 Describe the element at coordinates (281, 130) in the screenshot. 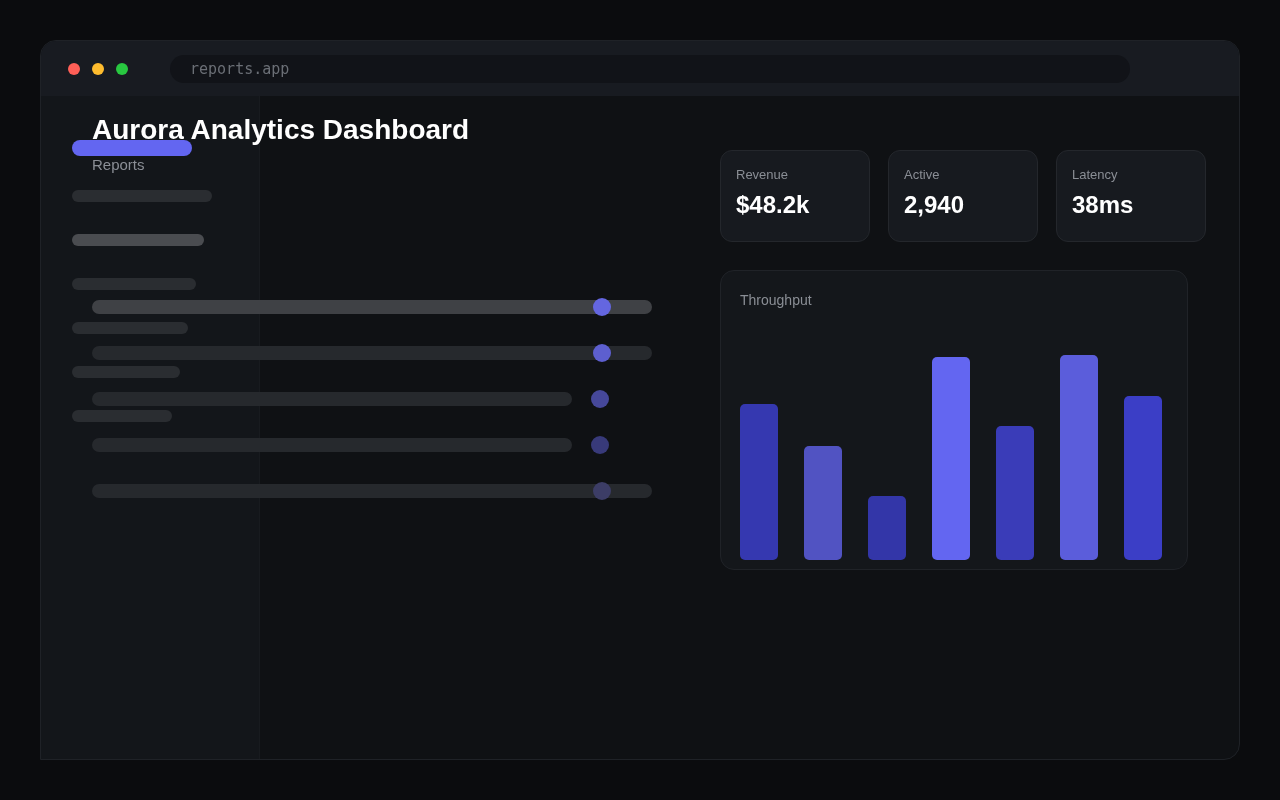

I see `dashboard-title: Aurora Analytics Dashboard` at that location.